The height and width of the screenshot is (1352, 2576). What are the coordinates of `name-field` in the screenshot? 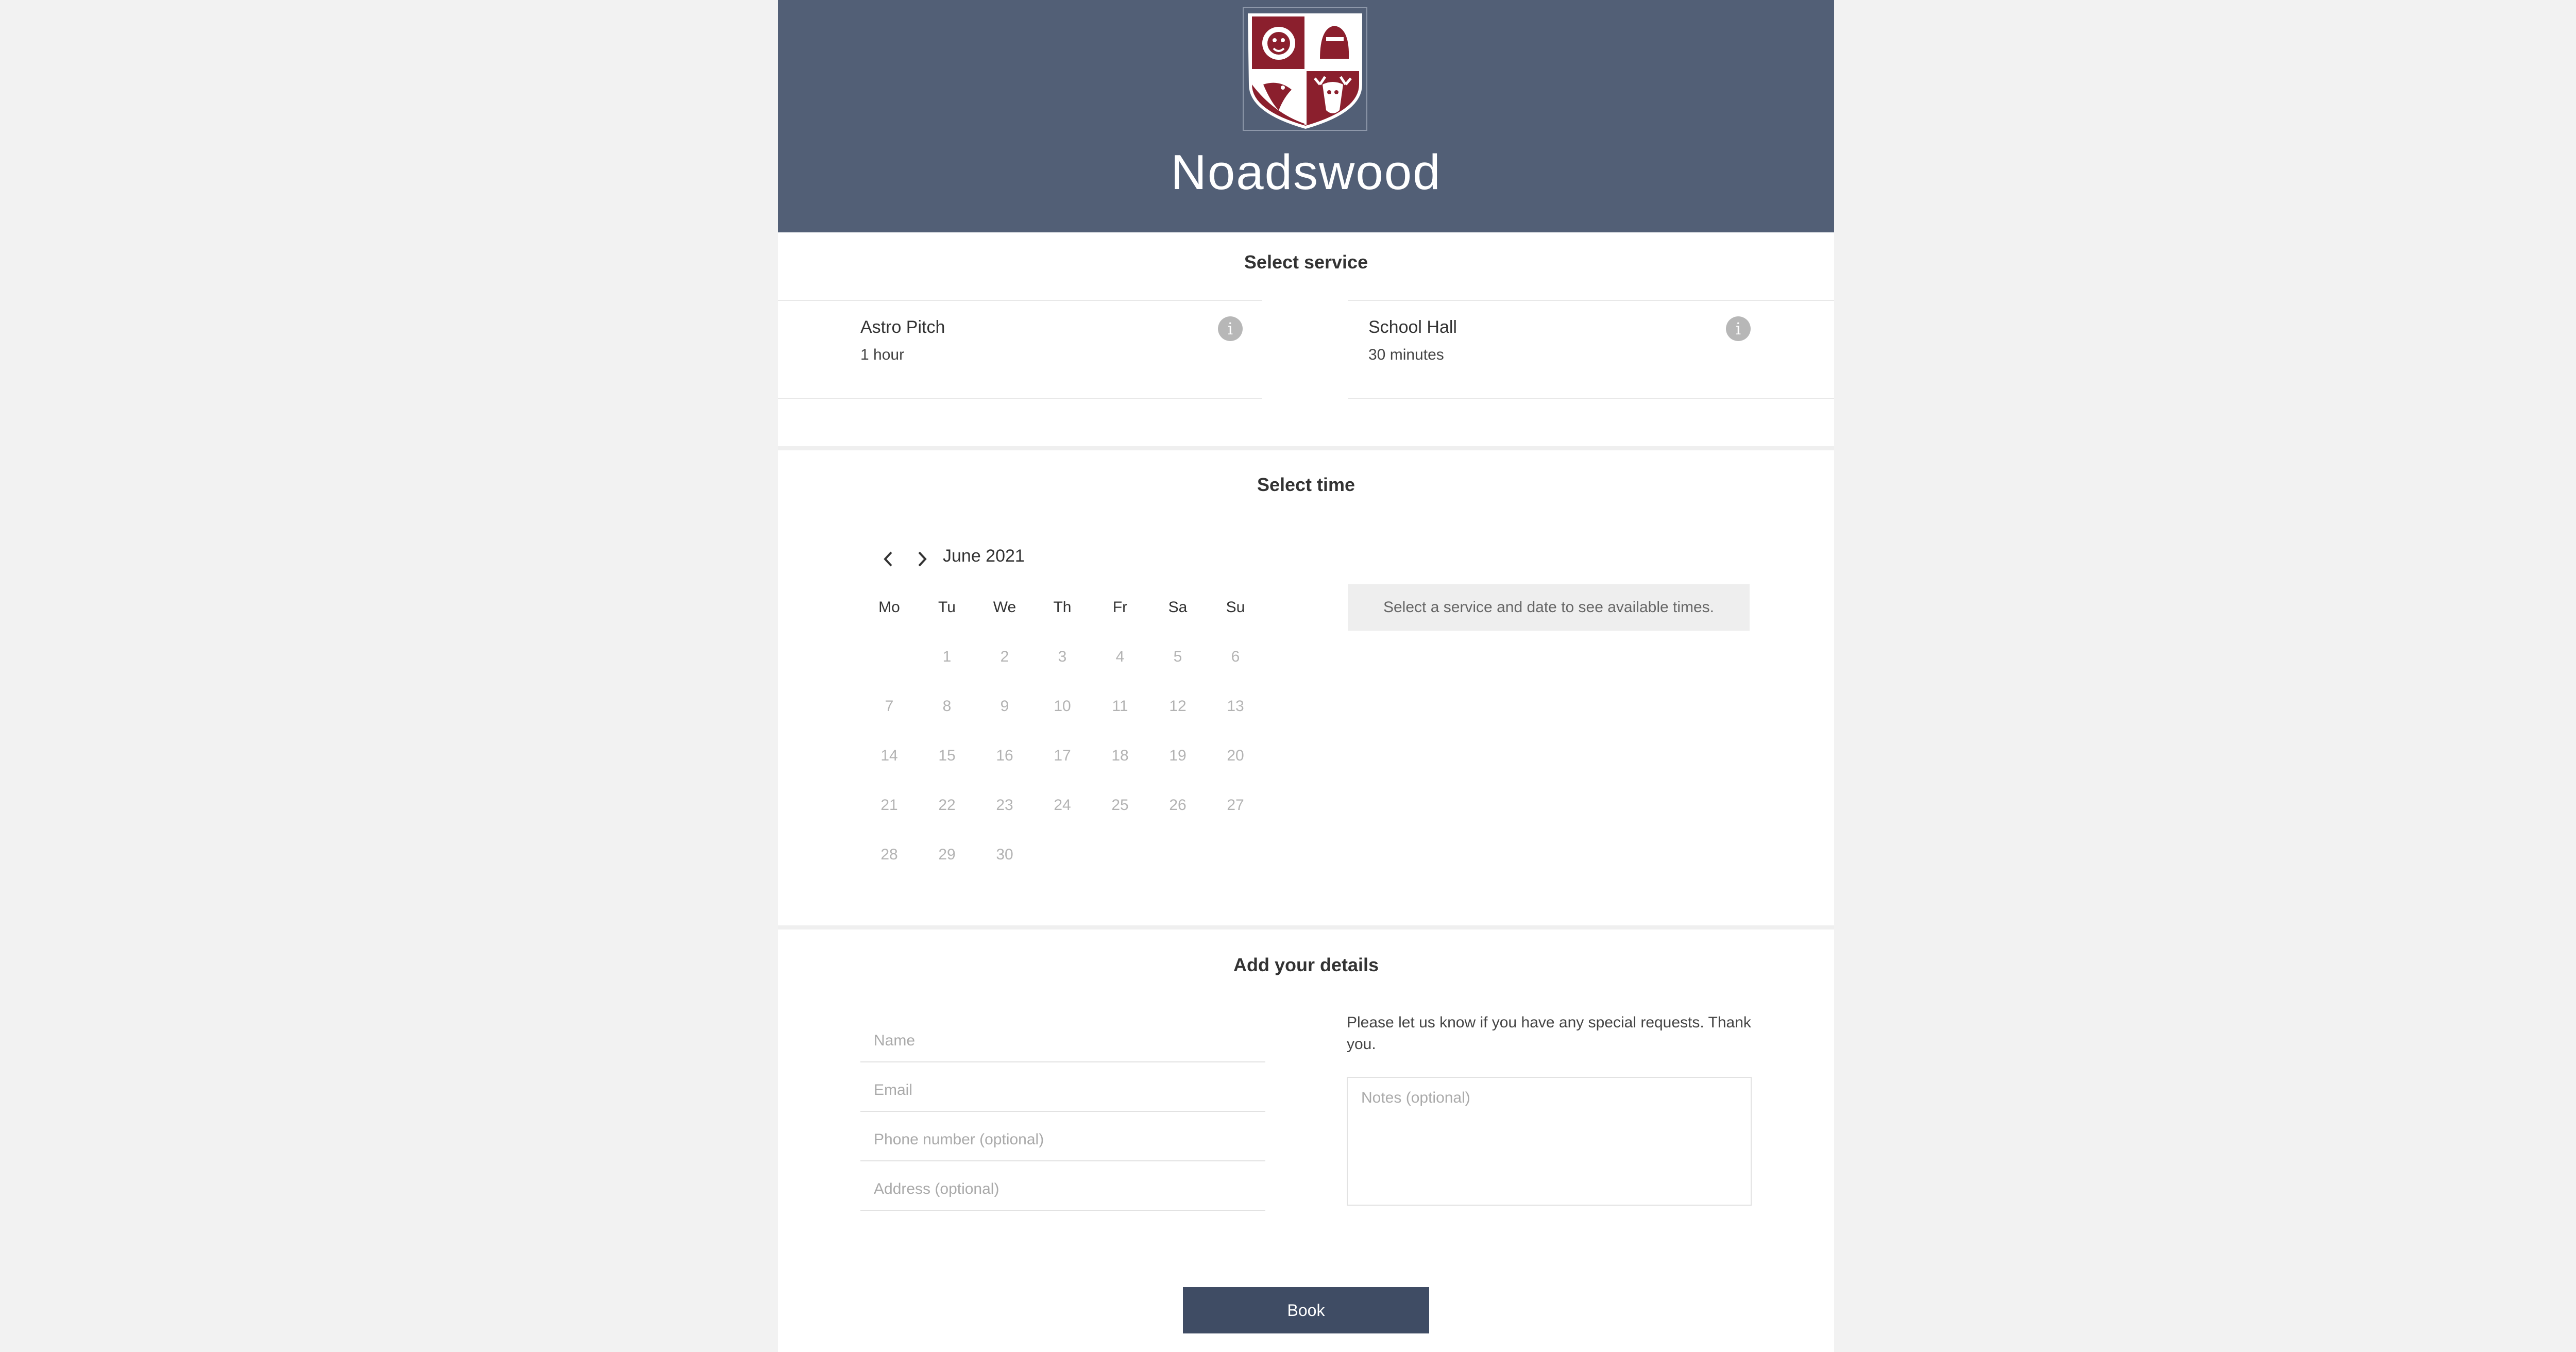 It's located at (1062, 1038).